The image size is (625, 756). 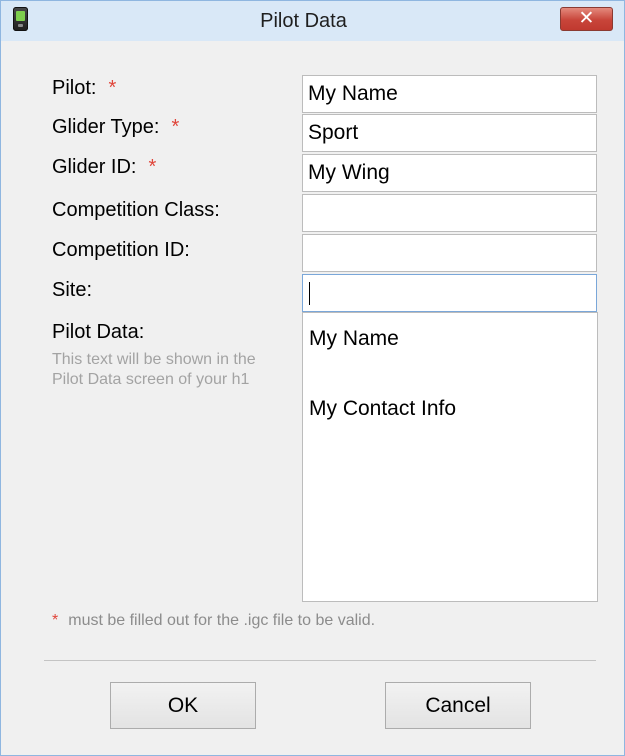 I want to click on glider-type-label-text: Glider Type:, so click(x=106, y=127).